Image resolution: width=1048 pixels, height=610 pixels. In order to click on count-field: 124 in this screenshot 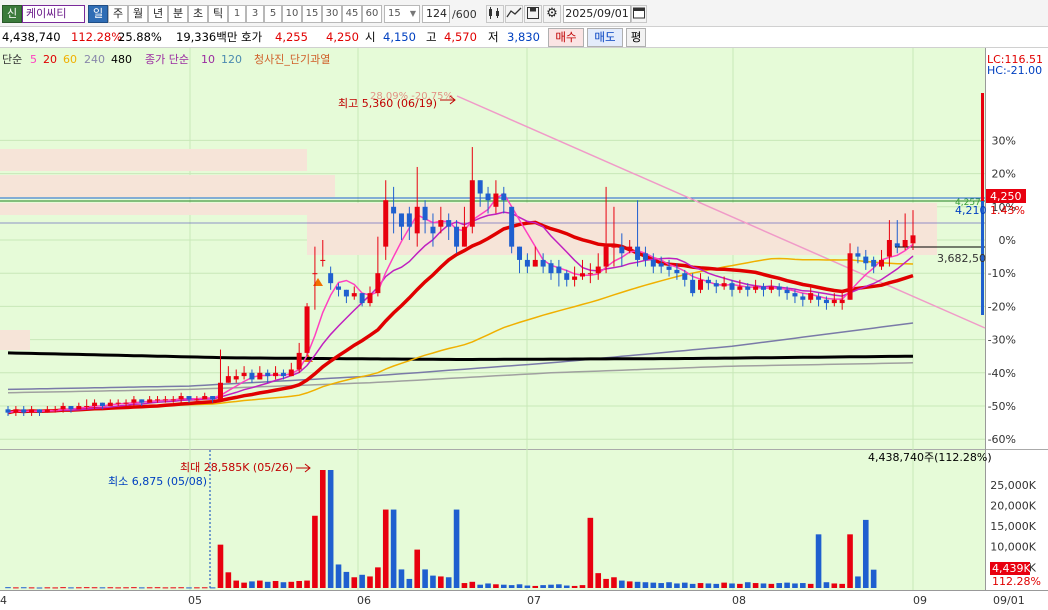, I will do `click(436, 14)`.